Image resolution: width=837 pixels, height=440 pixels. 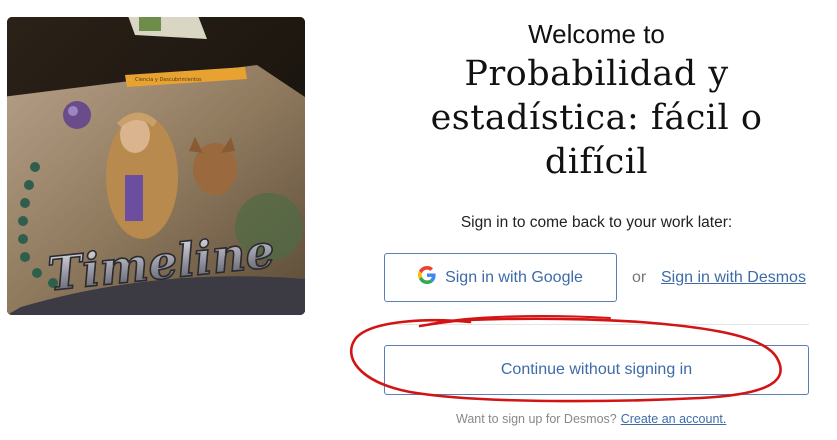 I want to click on cover-badge-text: Ciencia y Descubrimientos, so click(x=168, y=80).